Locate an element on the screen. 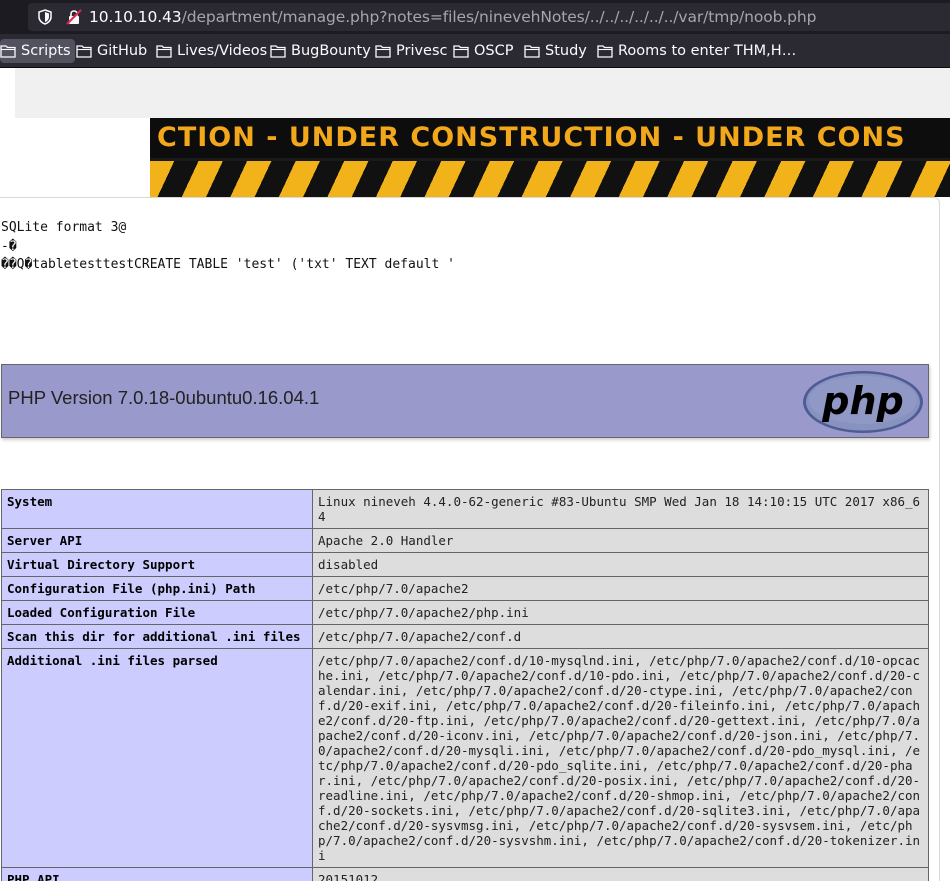 This screenshot has height=881, width=950. bookmark-bugbounty: BugBounty is located at coordinates (320, 51).